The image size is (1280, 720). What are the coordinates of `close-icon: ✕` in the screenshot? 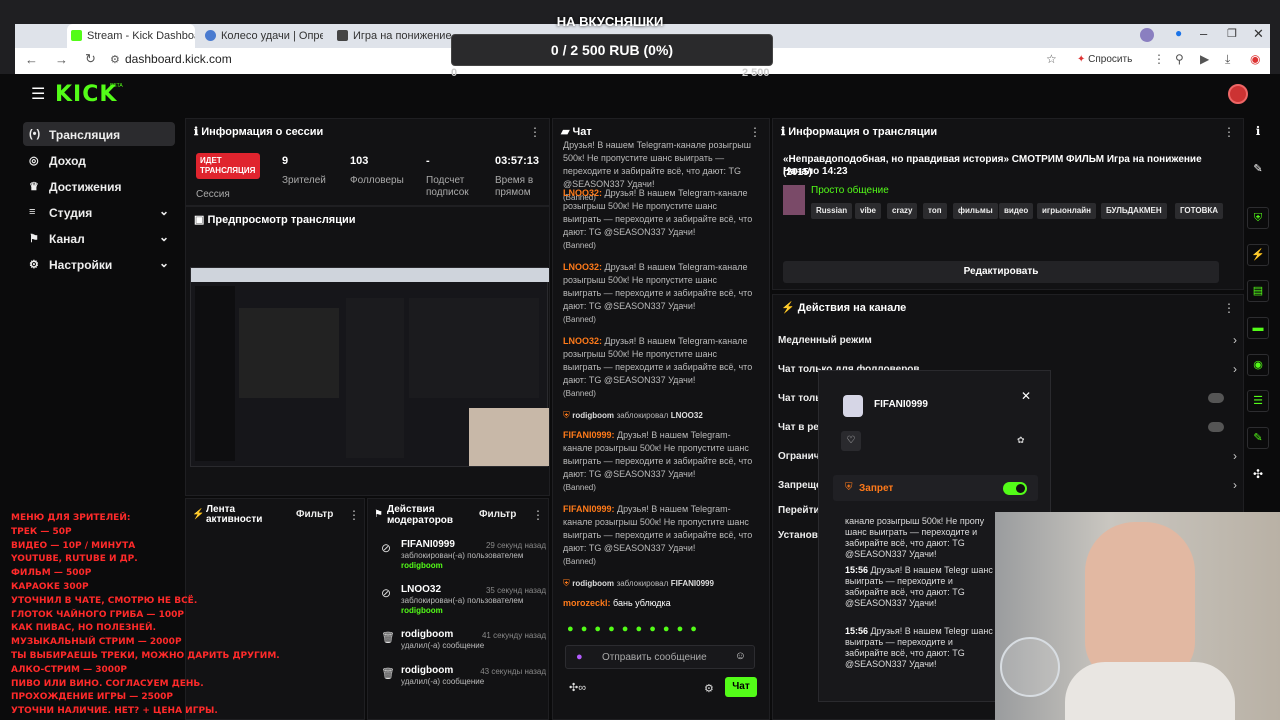 It's located at (1026, 396).